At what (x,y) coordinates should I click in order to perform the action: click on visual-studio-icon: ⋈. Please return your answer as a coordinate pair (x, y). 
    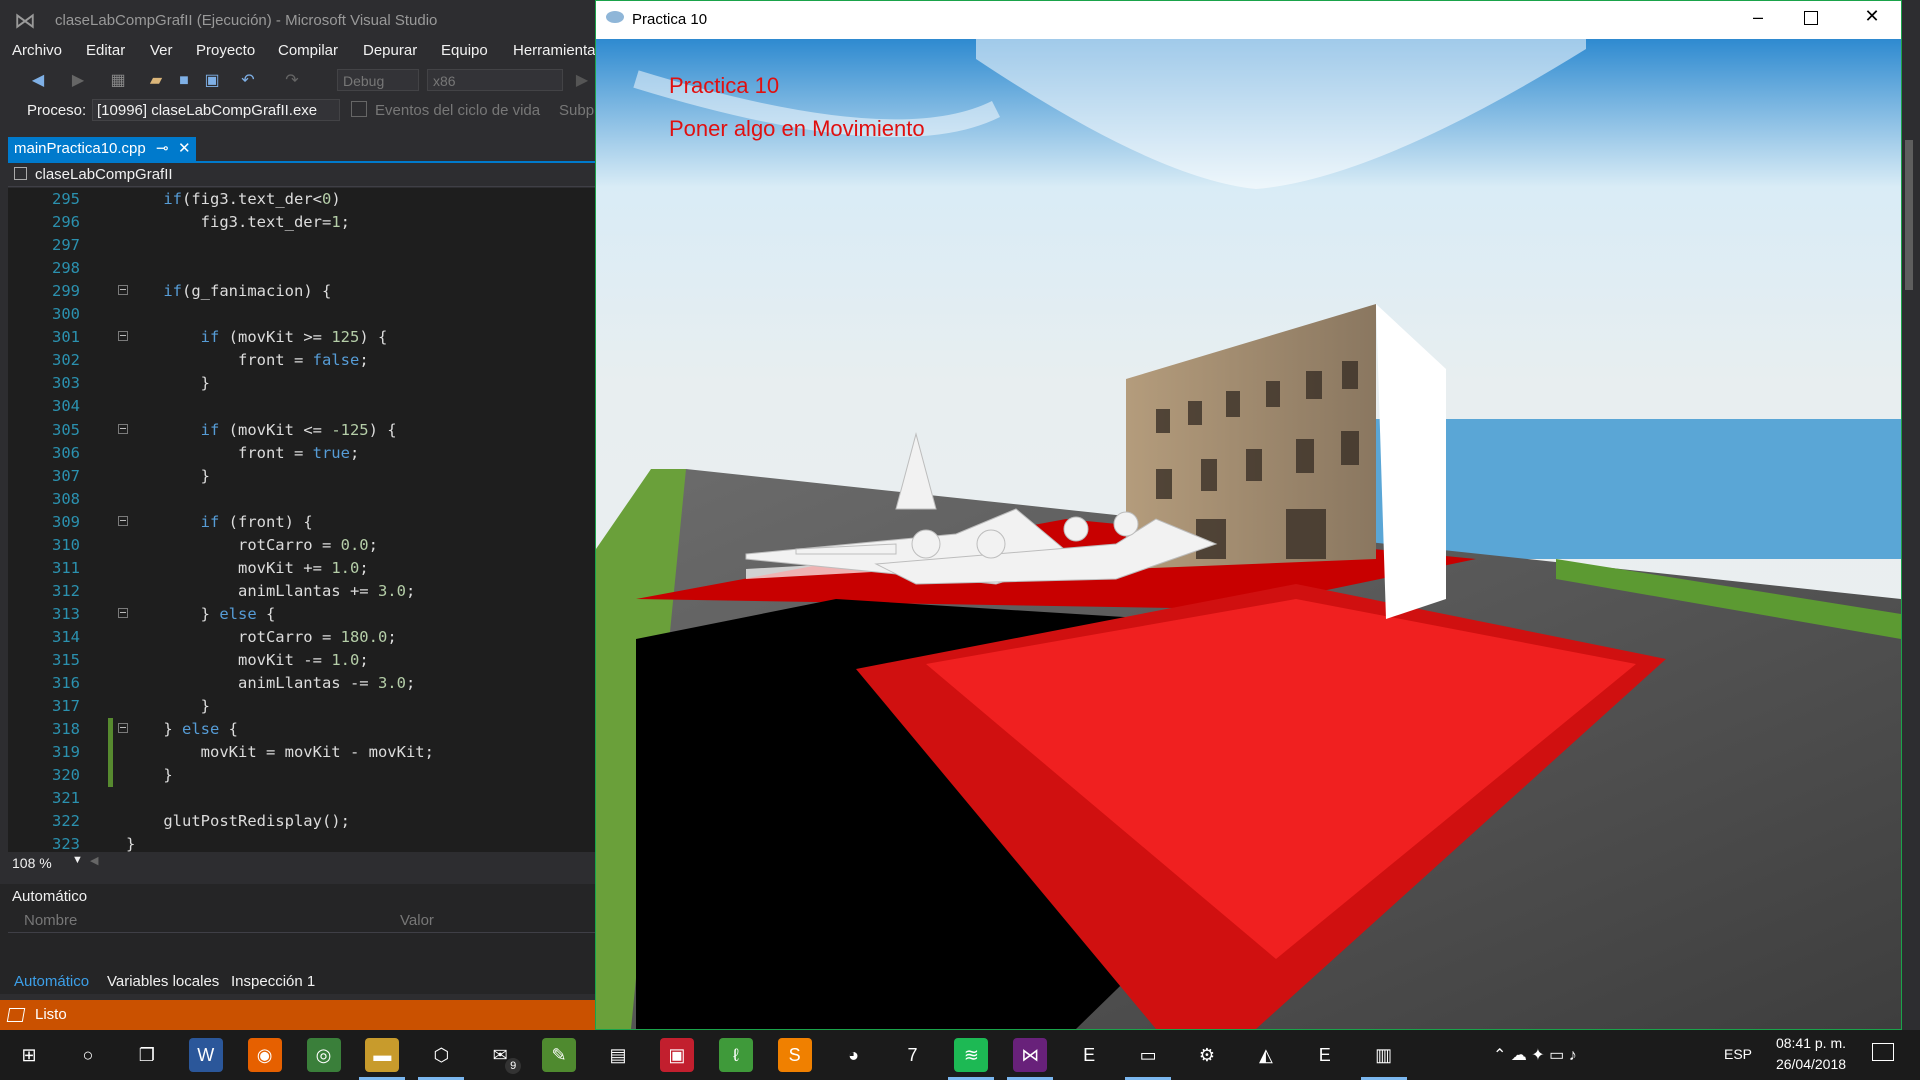
    Looking at the image, I should click on (1030, 1055).